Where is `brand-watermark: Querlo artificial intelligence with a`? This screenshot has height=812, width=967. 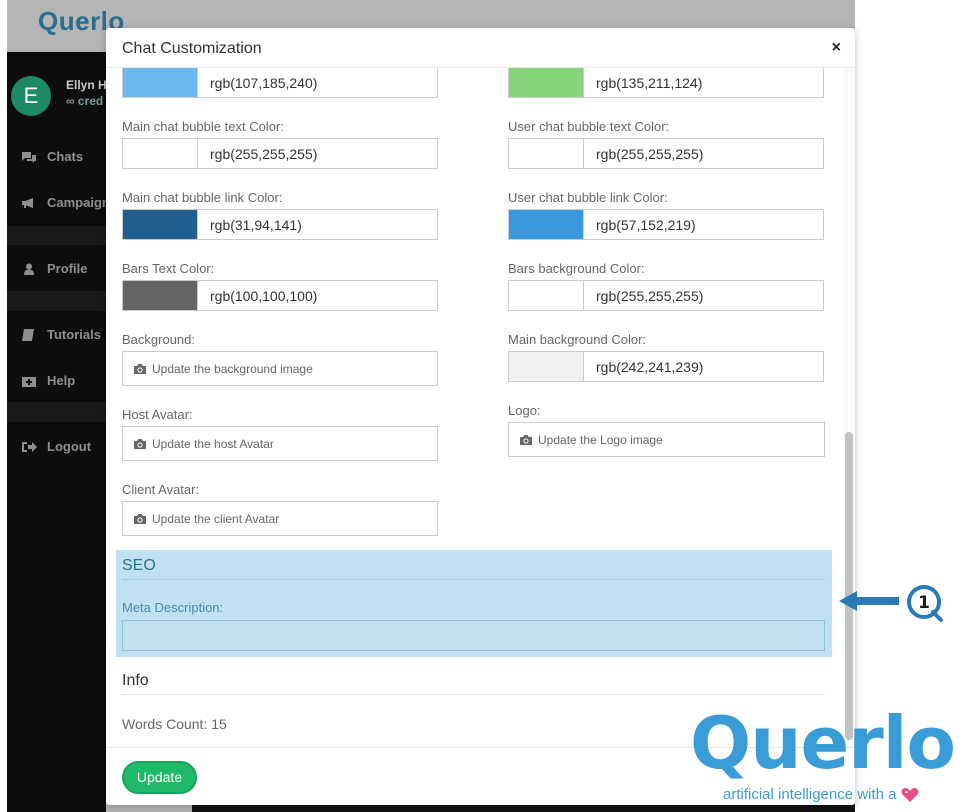 brand-watermark: Querlo artificial intelligence with a is located at coordinates (826, 756).